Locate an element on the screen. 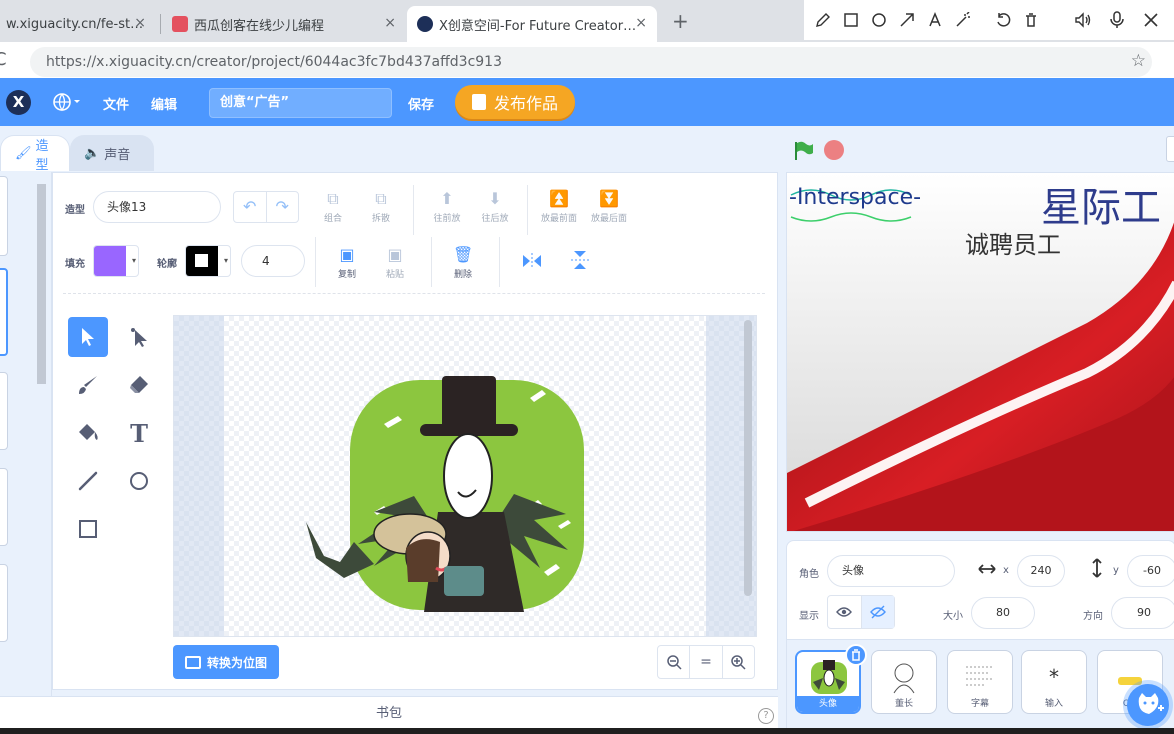 The image size is (1174, 734). ungroup-label: 拆散 is located at coordinates (380, 219).